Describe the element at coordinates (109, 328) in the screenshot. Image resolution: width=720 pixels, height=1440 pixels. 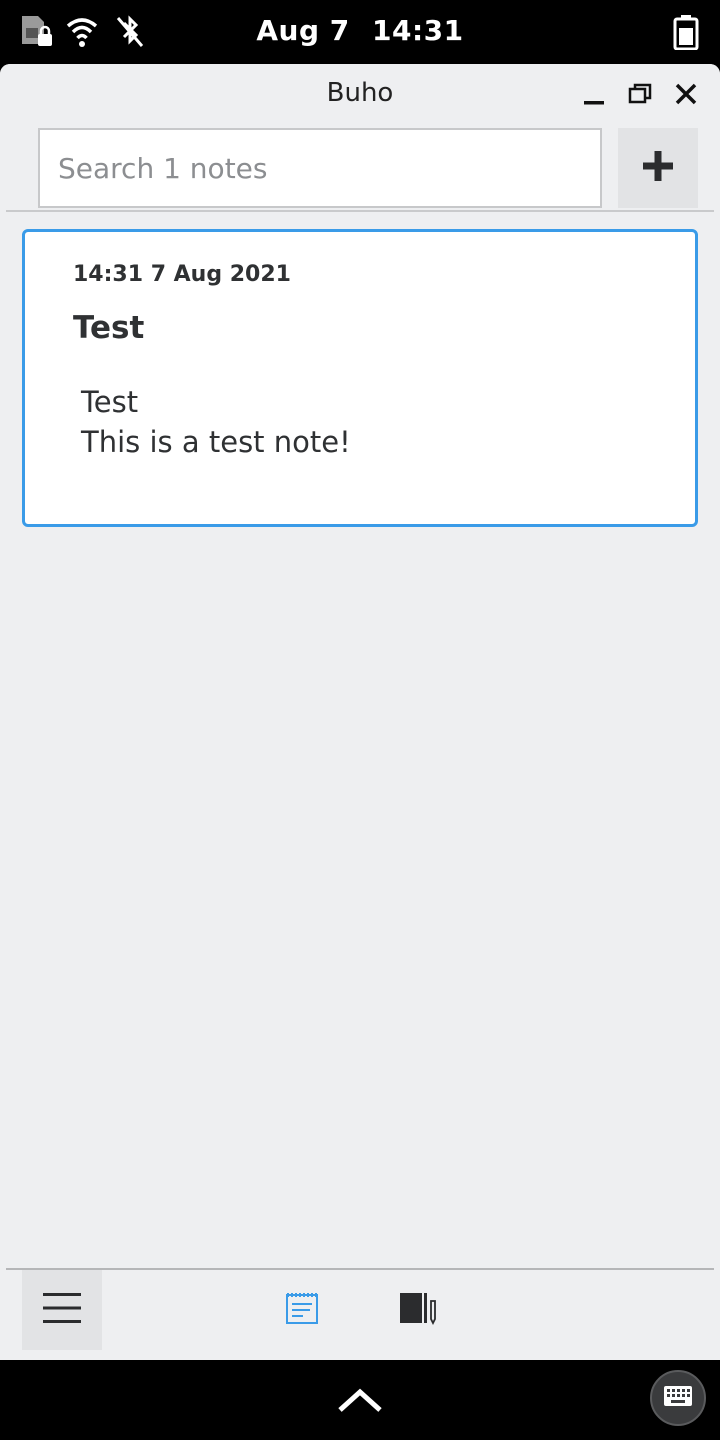
I see `note-title: Test` at that location.